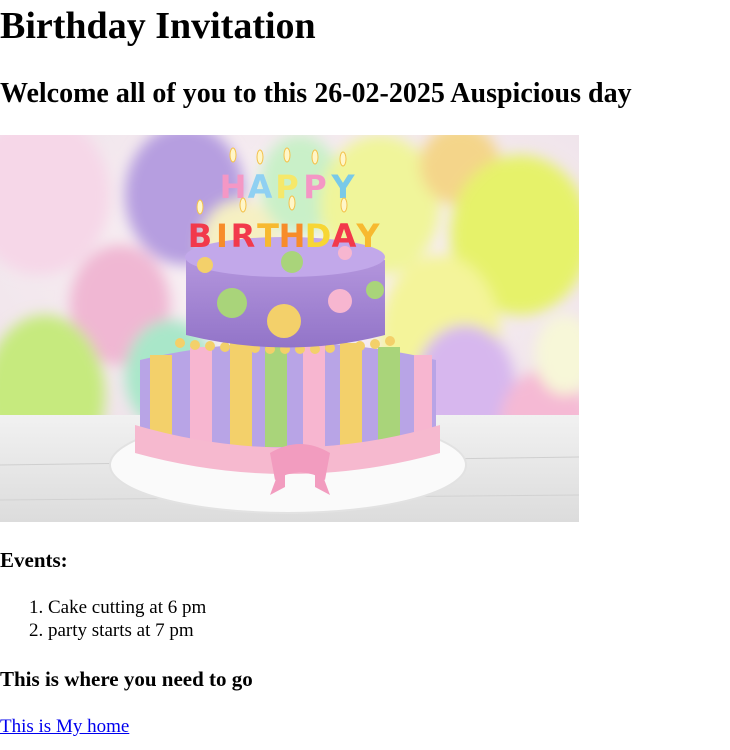 The image size is (730, 750). What do you see at coordinates (126, 679) in the screenshot?
I see `directions-heading: This is where you need to go` at bounding box center [126, 679].